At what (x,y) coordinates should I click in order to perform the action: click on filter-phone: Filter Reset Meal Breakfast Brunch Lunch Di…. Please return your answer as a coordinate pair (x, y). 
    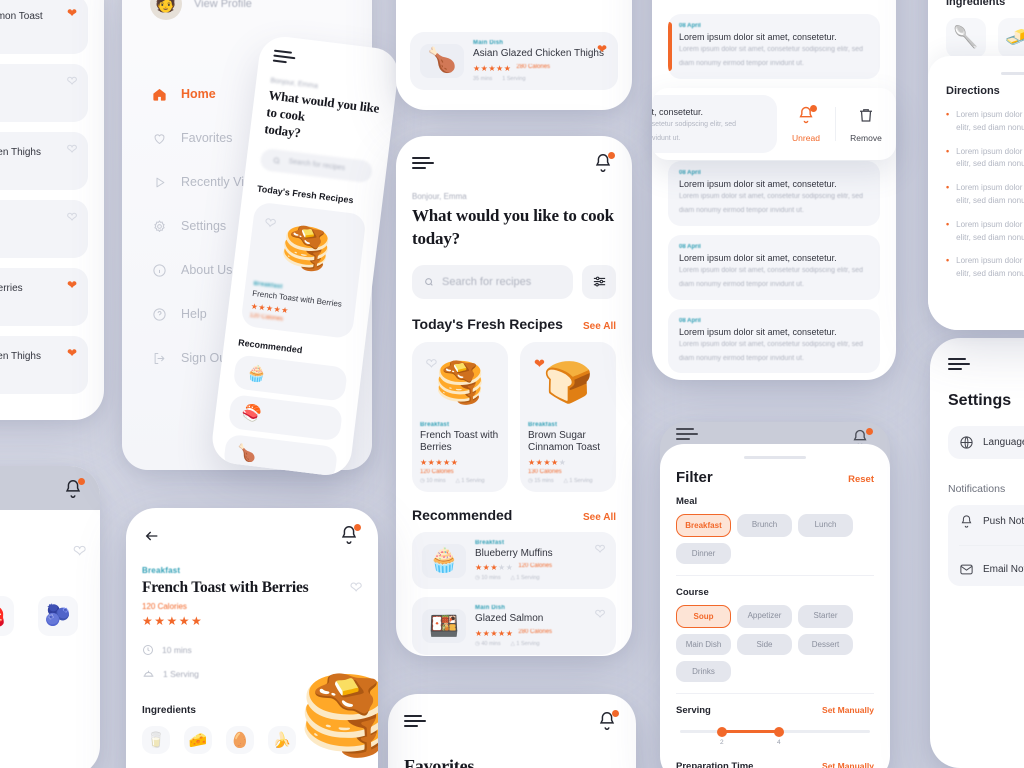
    Looking at the image, I should click on (775, 595).